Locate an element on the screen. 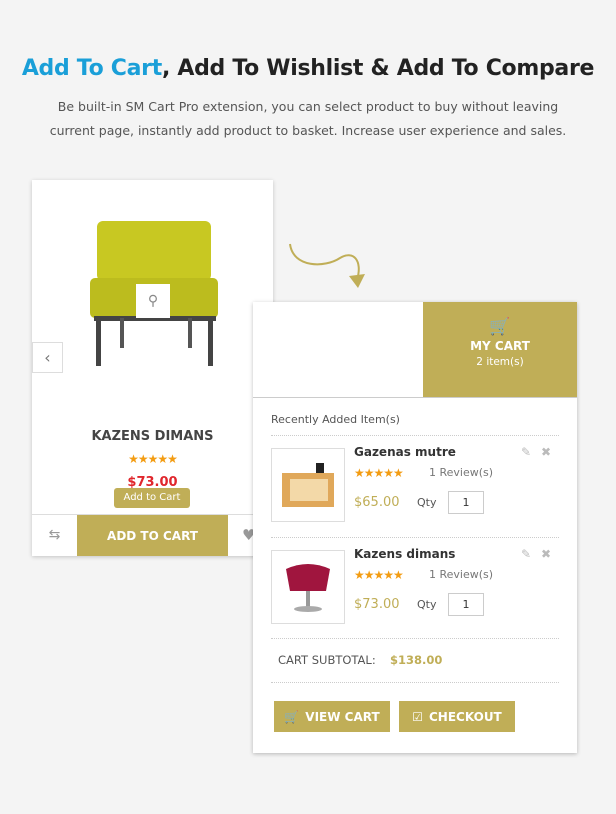  view-cart-label: VIEW CART is located at coordinates (342, 716).